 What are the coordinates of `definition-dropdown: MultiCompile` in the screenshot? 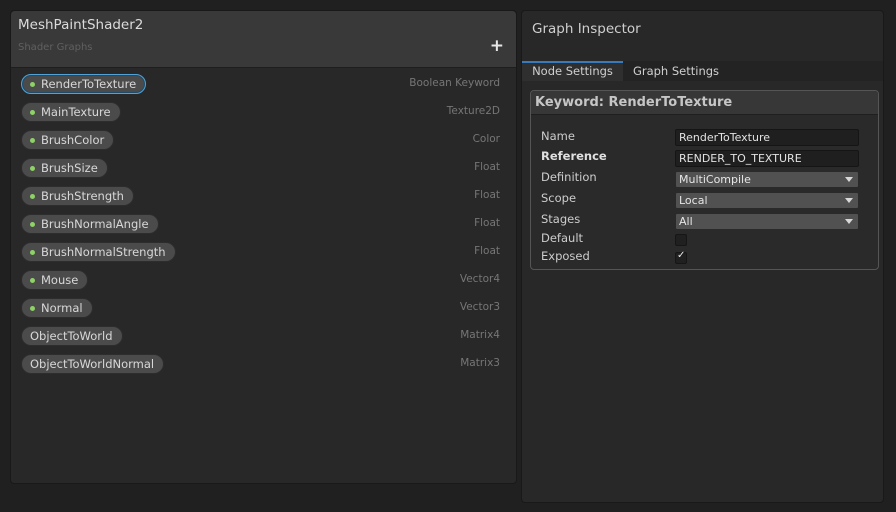 It's located at (767, 179).